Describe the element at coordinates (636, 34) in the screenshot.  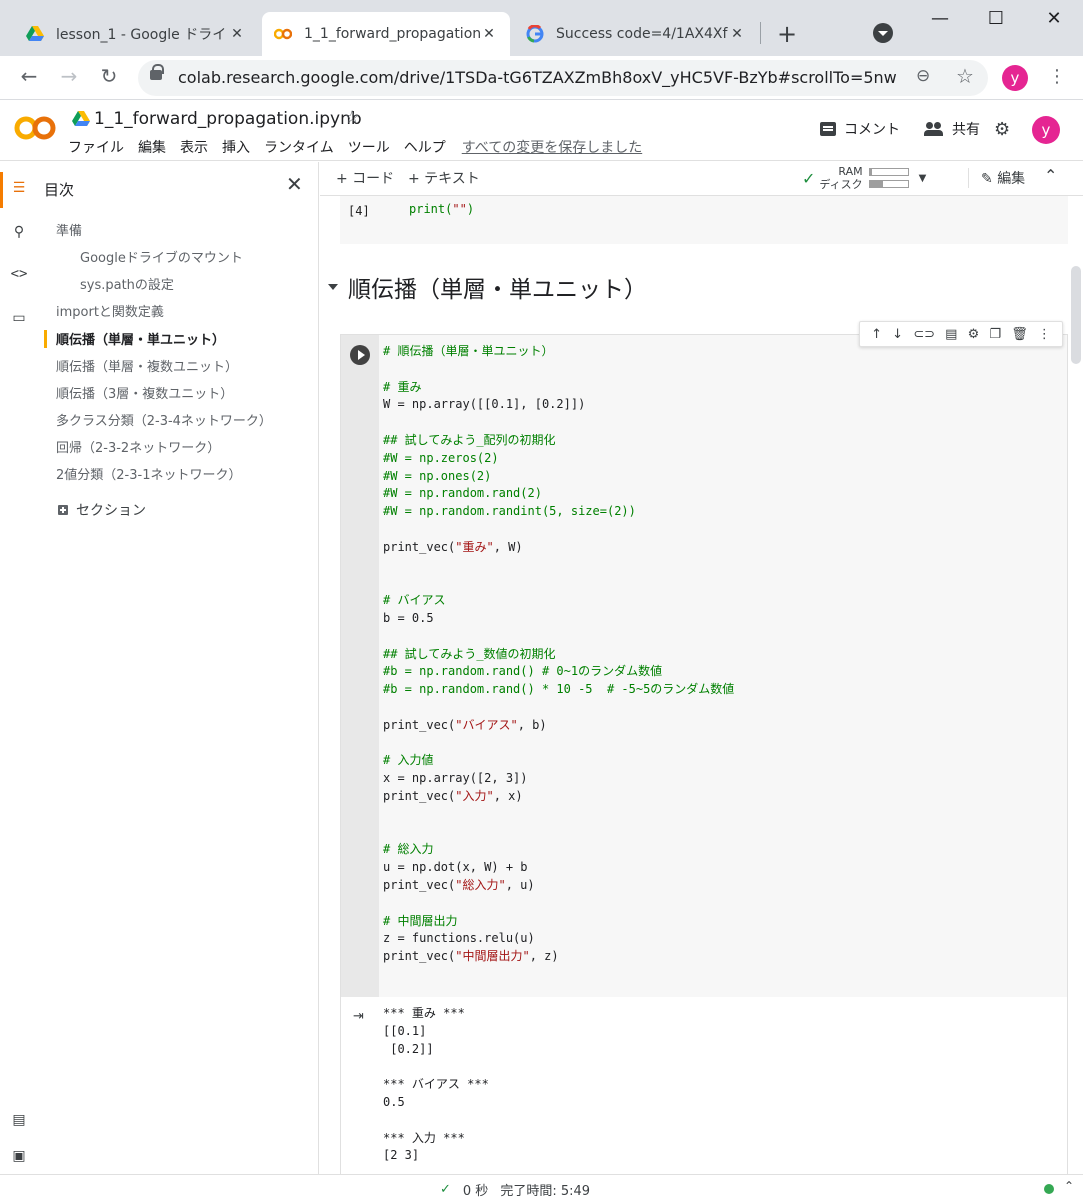
I see `tab-success-code: Success code=4/1AX4Xf ✕` at that location.